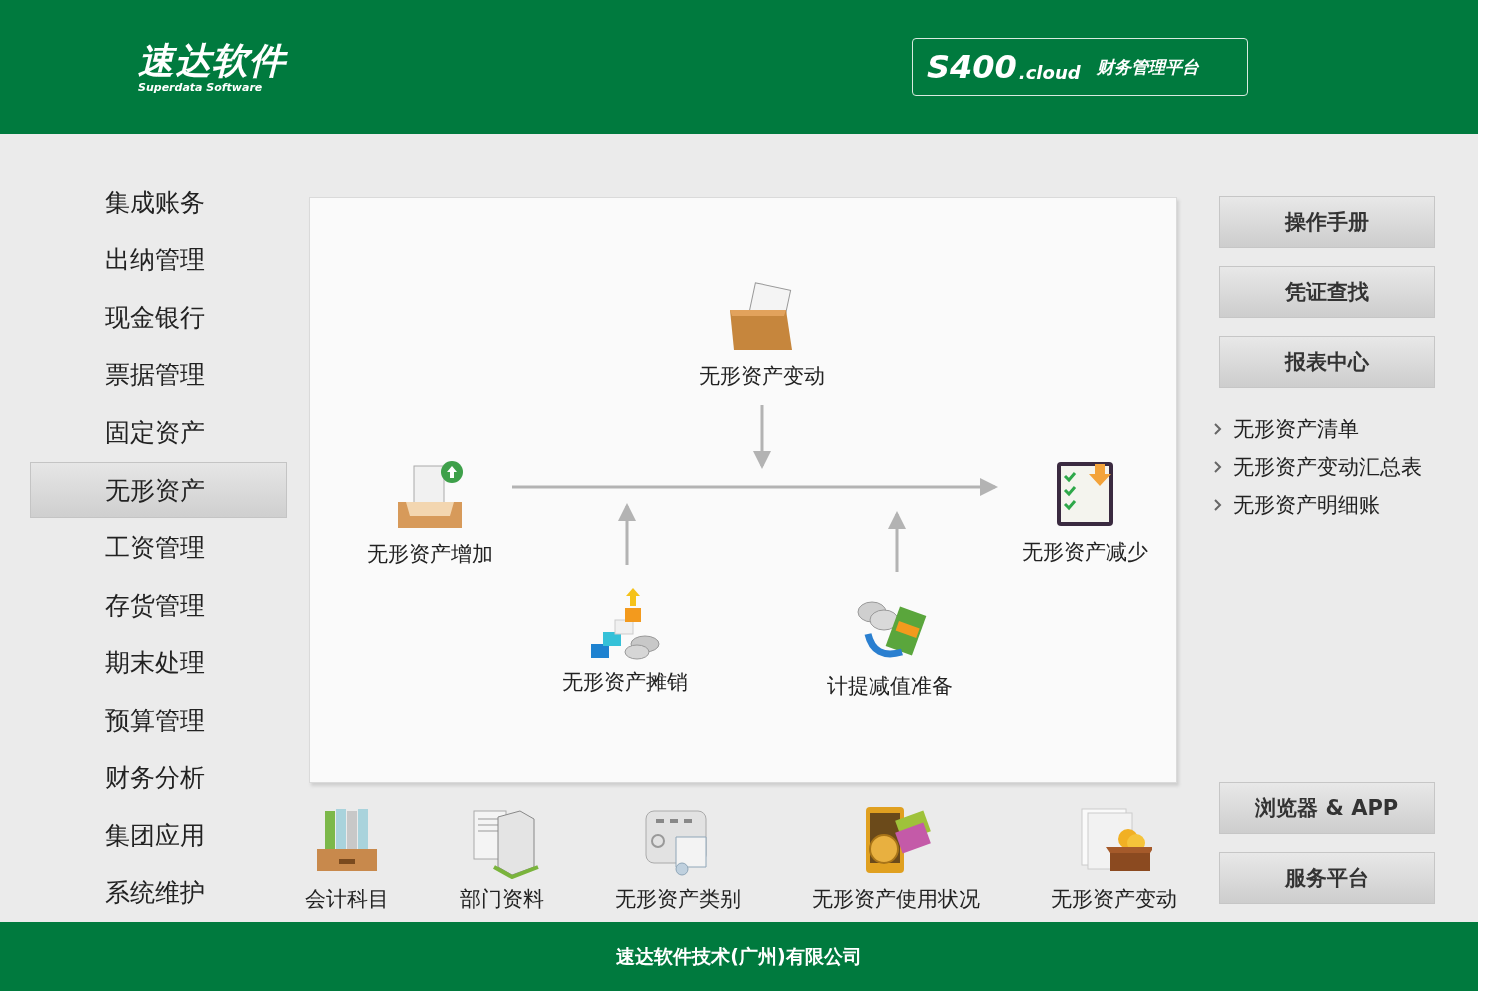 This screenshot has height=991, width=1500. What do you see at coordinates (1085, 552) in the screenshot?
I see `flow-node-label: 无形资产减少` at bounding box center [1085, 552].